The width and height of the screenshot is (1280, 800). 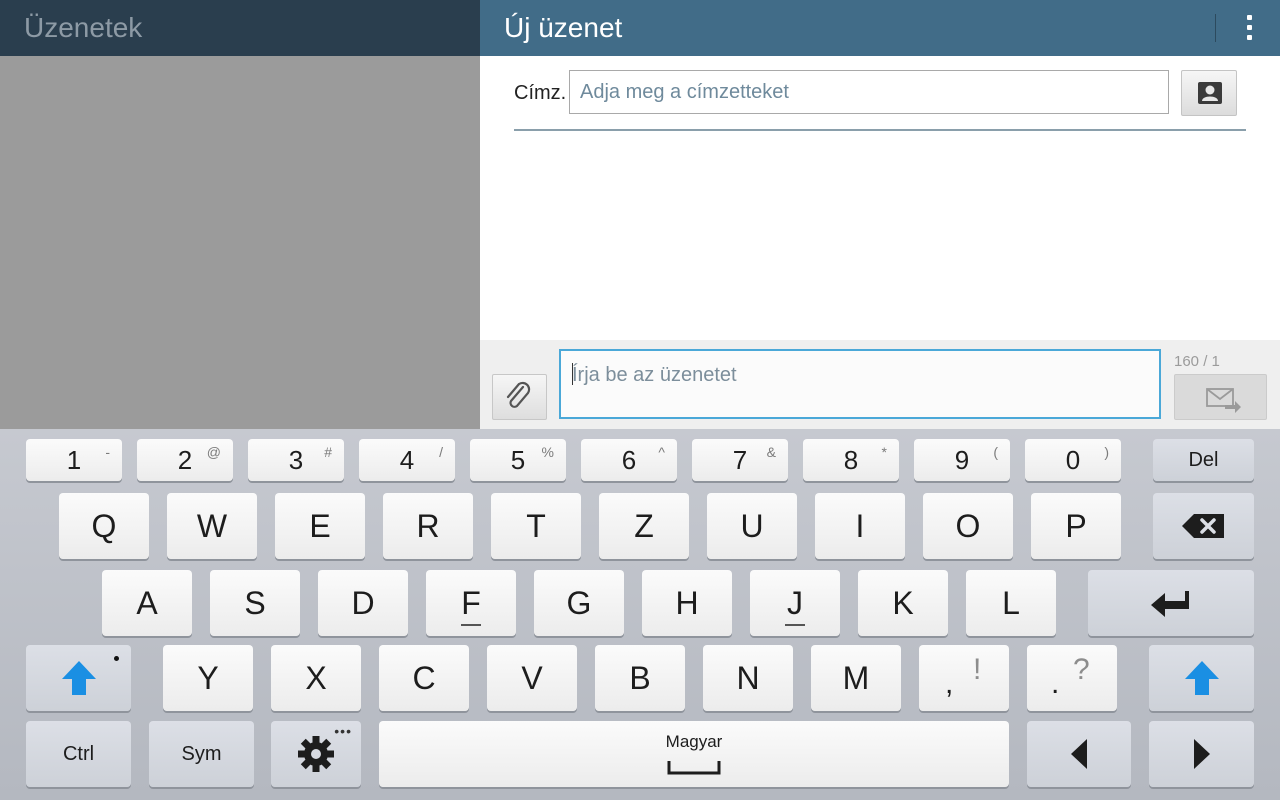 What do you see at coordinates (640, 678) in the screenshot?
I see `key-b: B` at bounding box center [640, 678].